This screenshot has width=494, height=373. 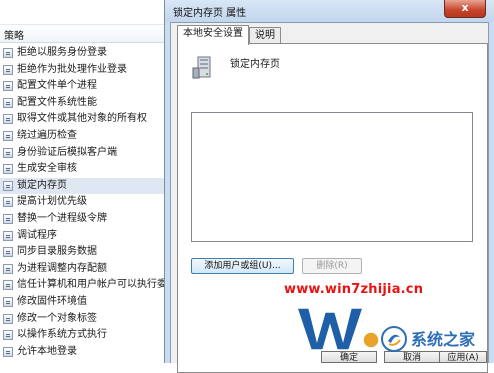 I want to click on close-icon: x, so click(x=465, y=7).